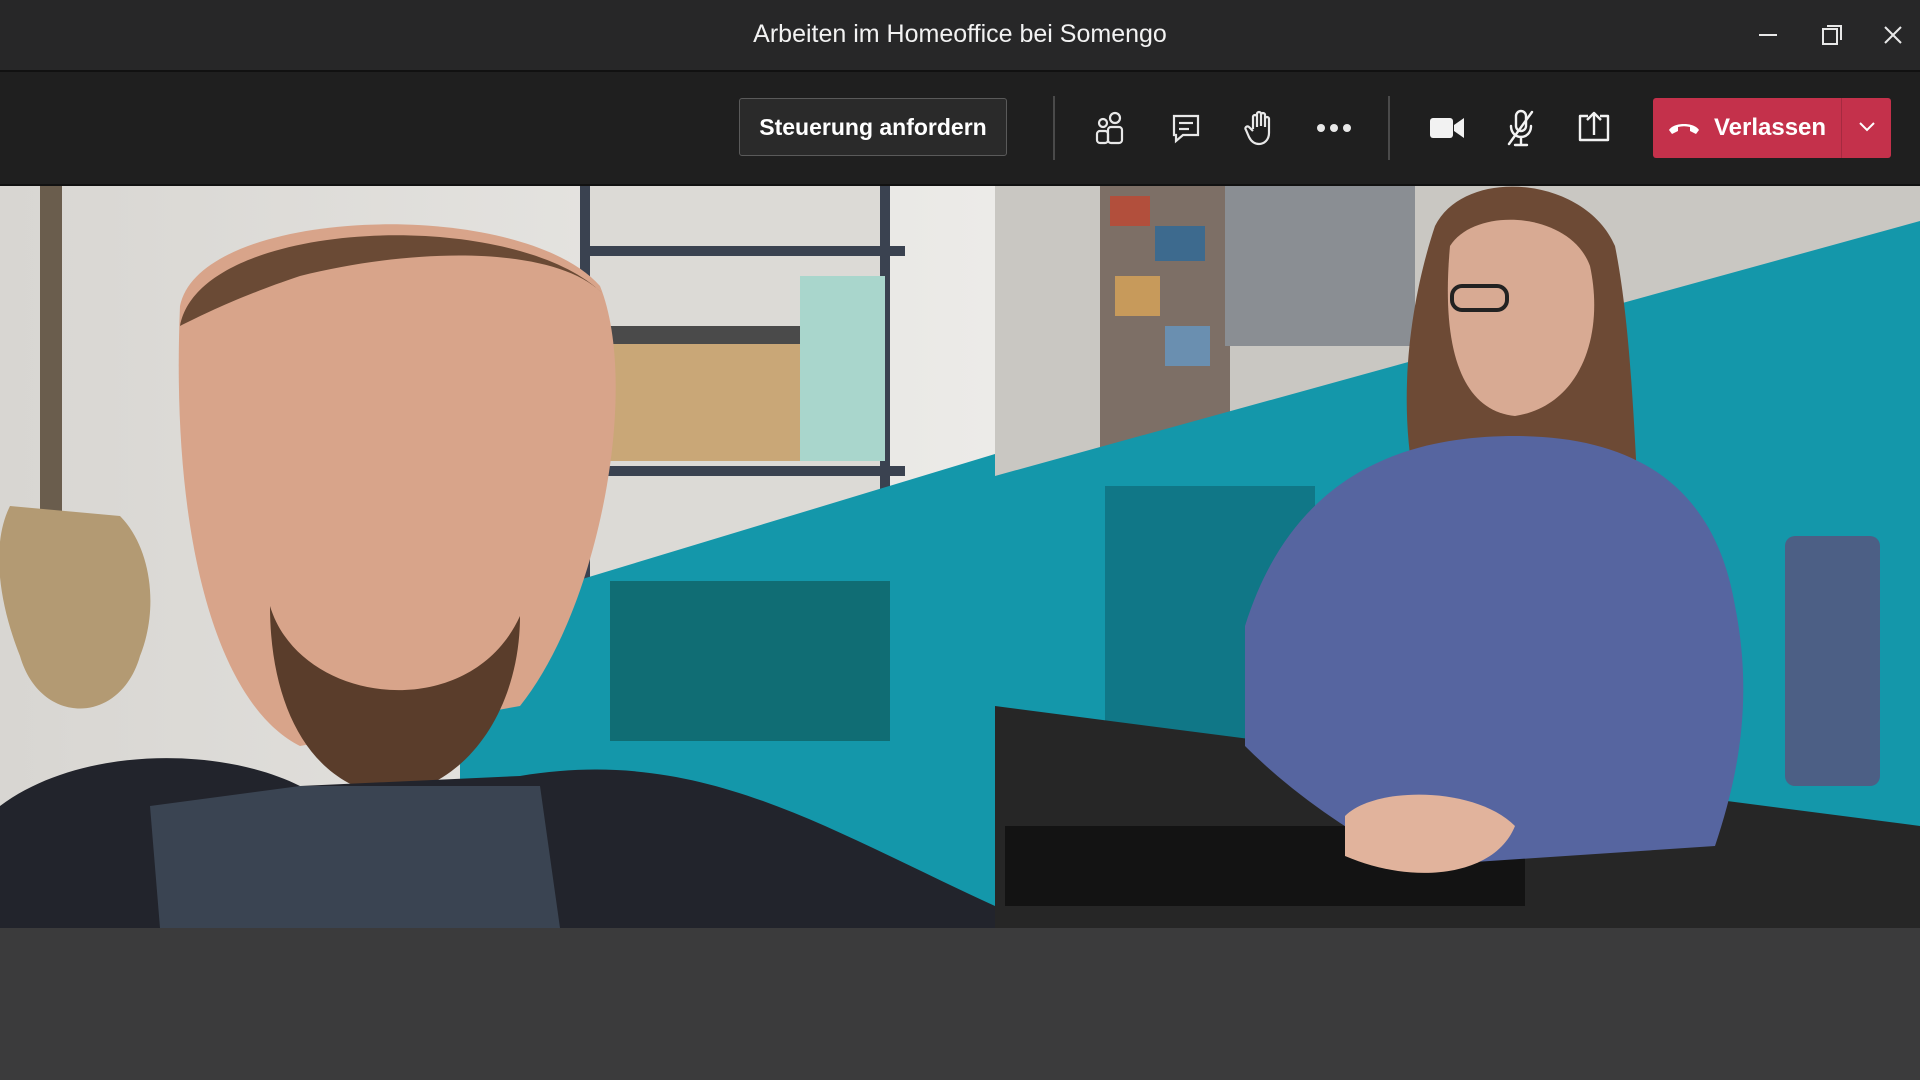  What do you see at coordinates (1832, 35) in the screenshot?
I see `restore-icon` at bounding box center [1832, 35].